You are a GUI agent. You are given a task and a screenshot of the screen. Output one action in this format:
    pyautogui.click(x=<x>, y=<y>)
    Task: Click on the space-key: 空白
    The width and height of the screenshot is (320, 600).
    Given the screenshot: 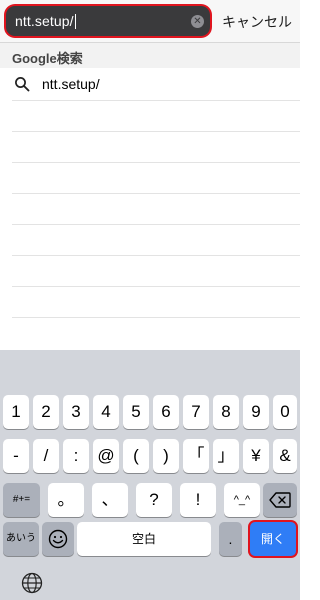 What is the action you would take?
    pyautogui.click(x=144, y=539)
    